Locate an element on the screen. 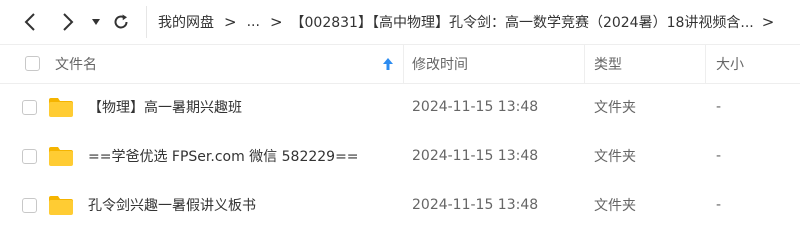 The width and height of the screenshot is (800, 244). file-name: 孔令剑兴趣一暑假讲义板书 is located at coordinates (172, 205).